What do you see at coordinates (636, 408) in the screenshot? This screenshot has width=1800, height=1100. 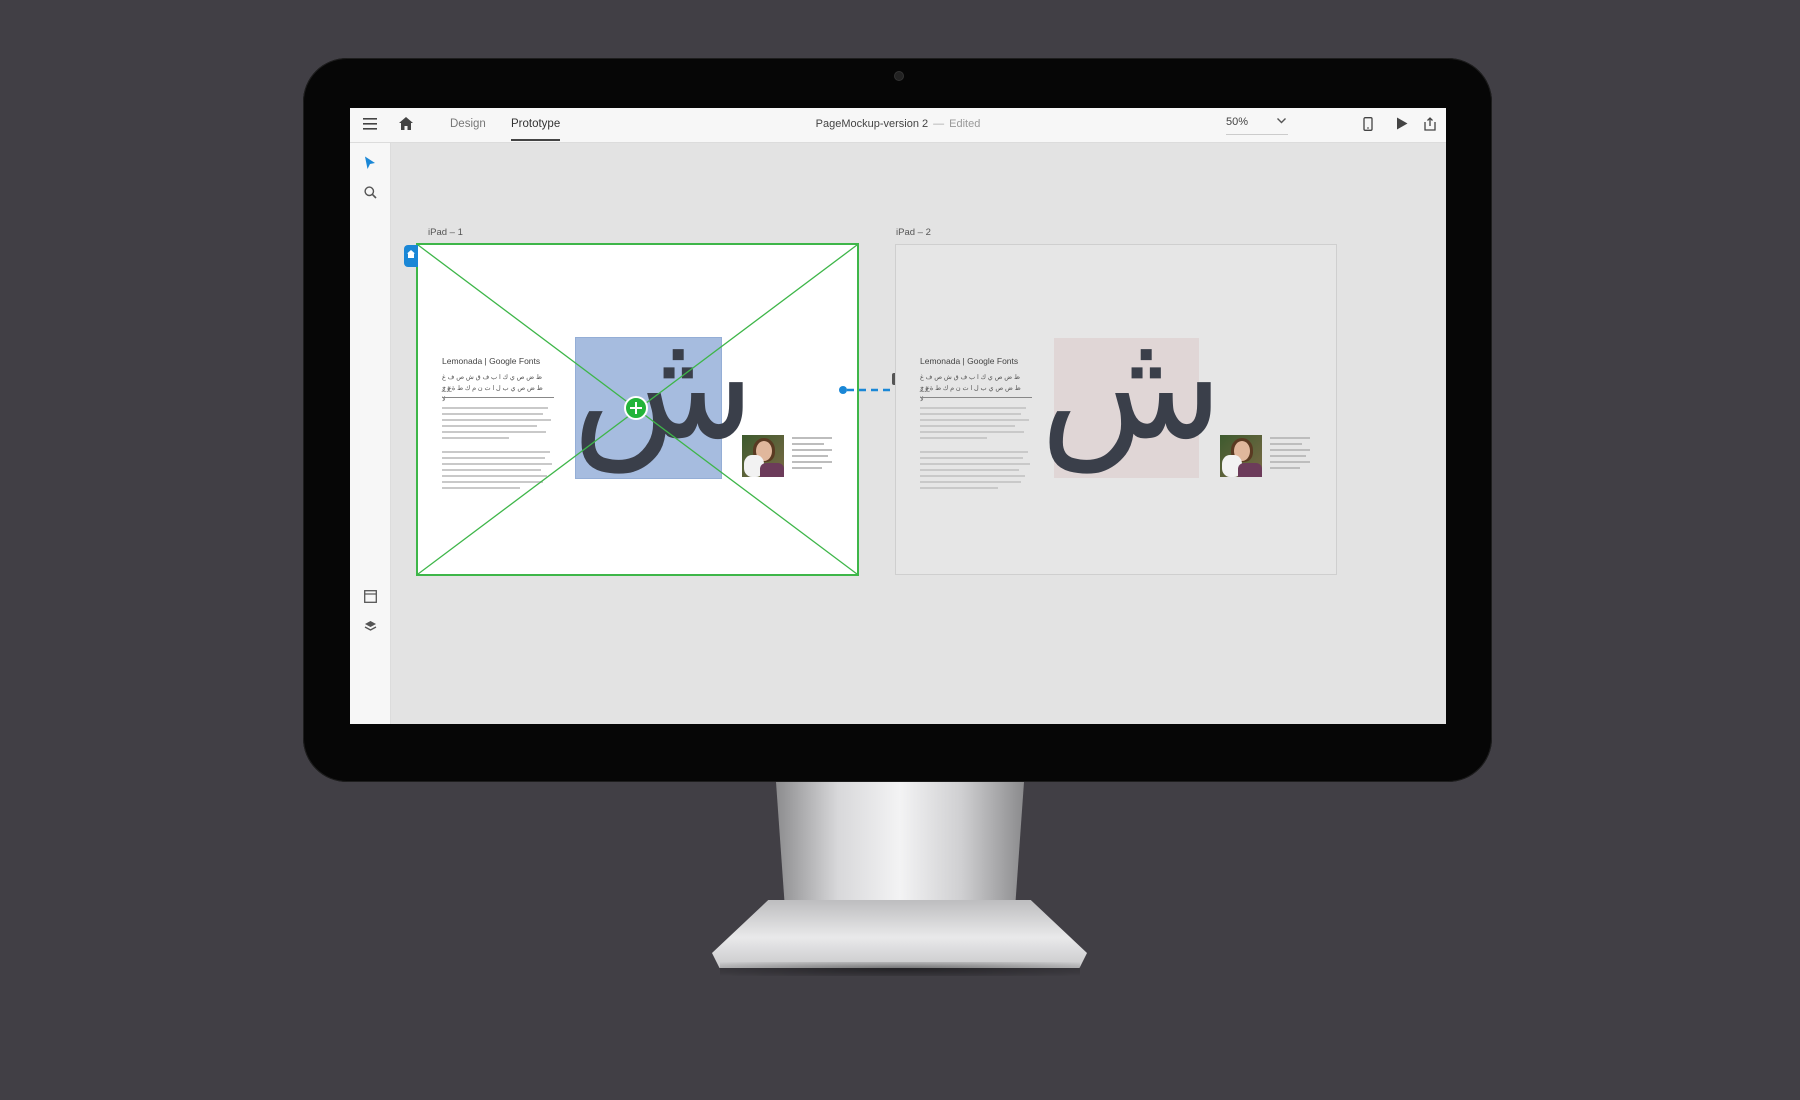 I see `move-handle-icon` at bounding box center [636, 408].